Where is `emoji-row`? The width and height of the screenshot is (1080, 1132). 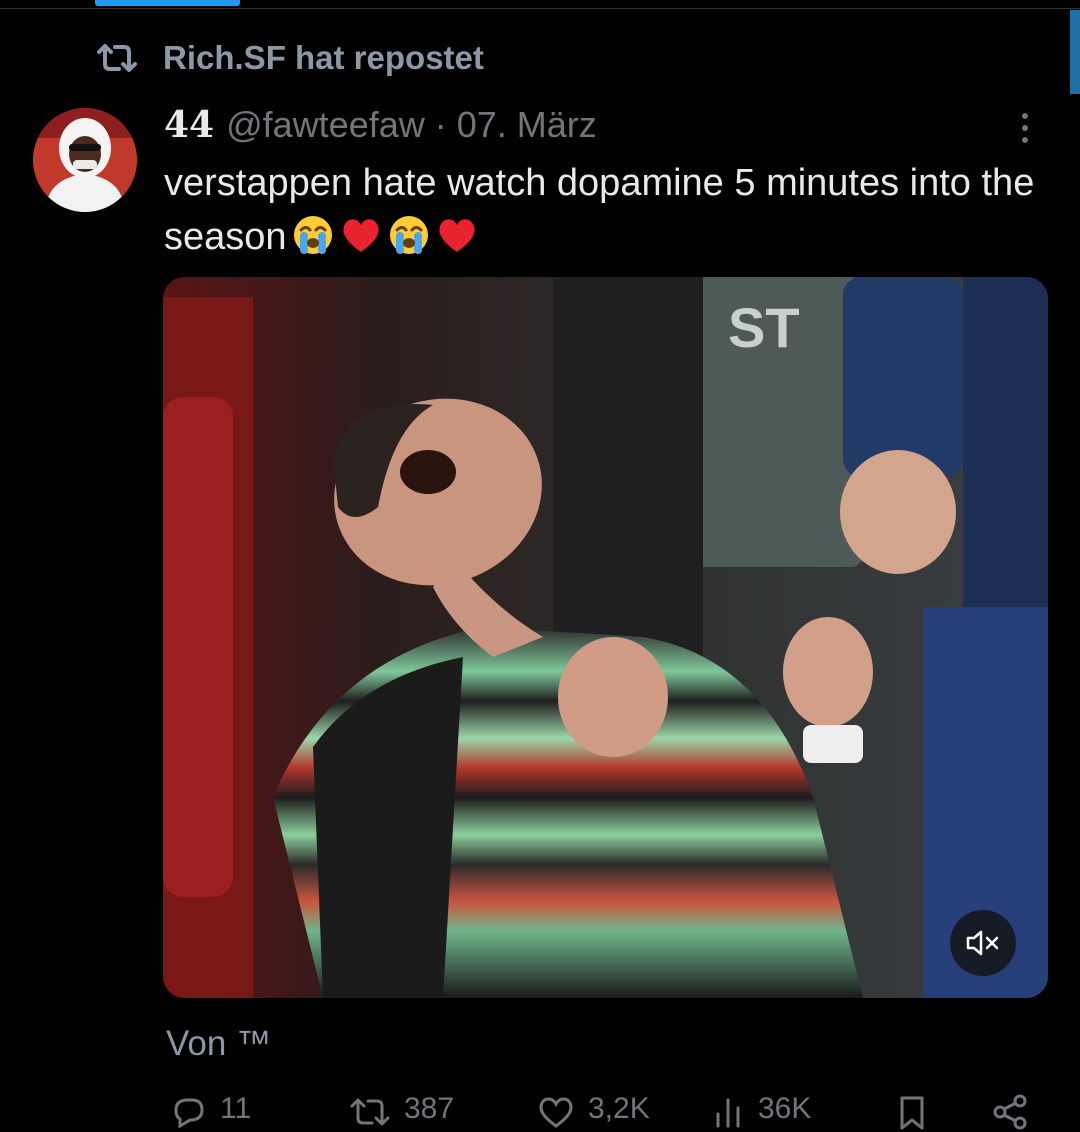
emoji-row is located at coordinates (383, 237).